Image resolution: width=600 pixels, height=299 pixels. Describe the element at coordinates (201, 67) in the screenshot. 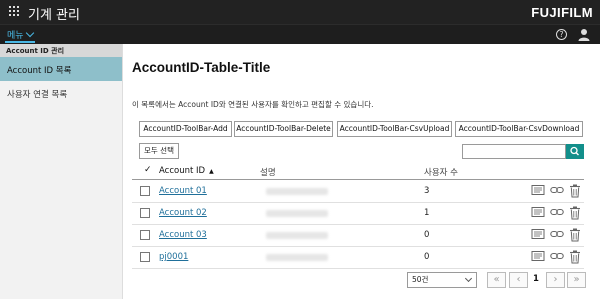

I see `page-title: AccountID-Table-Title` at that location.